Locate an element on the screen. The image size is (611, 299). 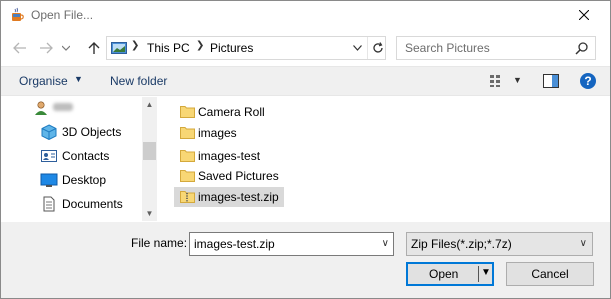
cancel-button-label: Cancel is located at coordinates (550, 274).